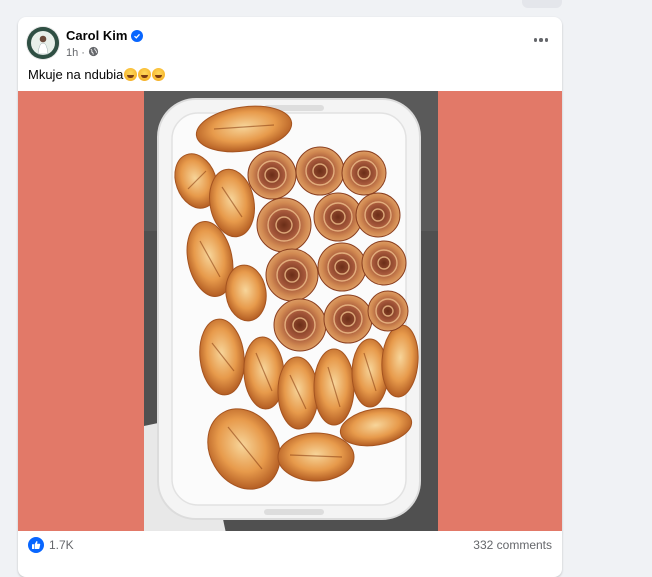  Describe the element at coordinates (43, 43) in the screenshot. I see `avatar` at that location.